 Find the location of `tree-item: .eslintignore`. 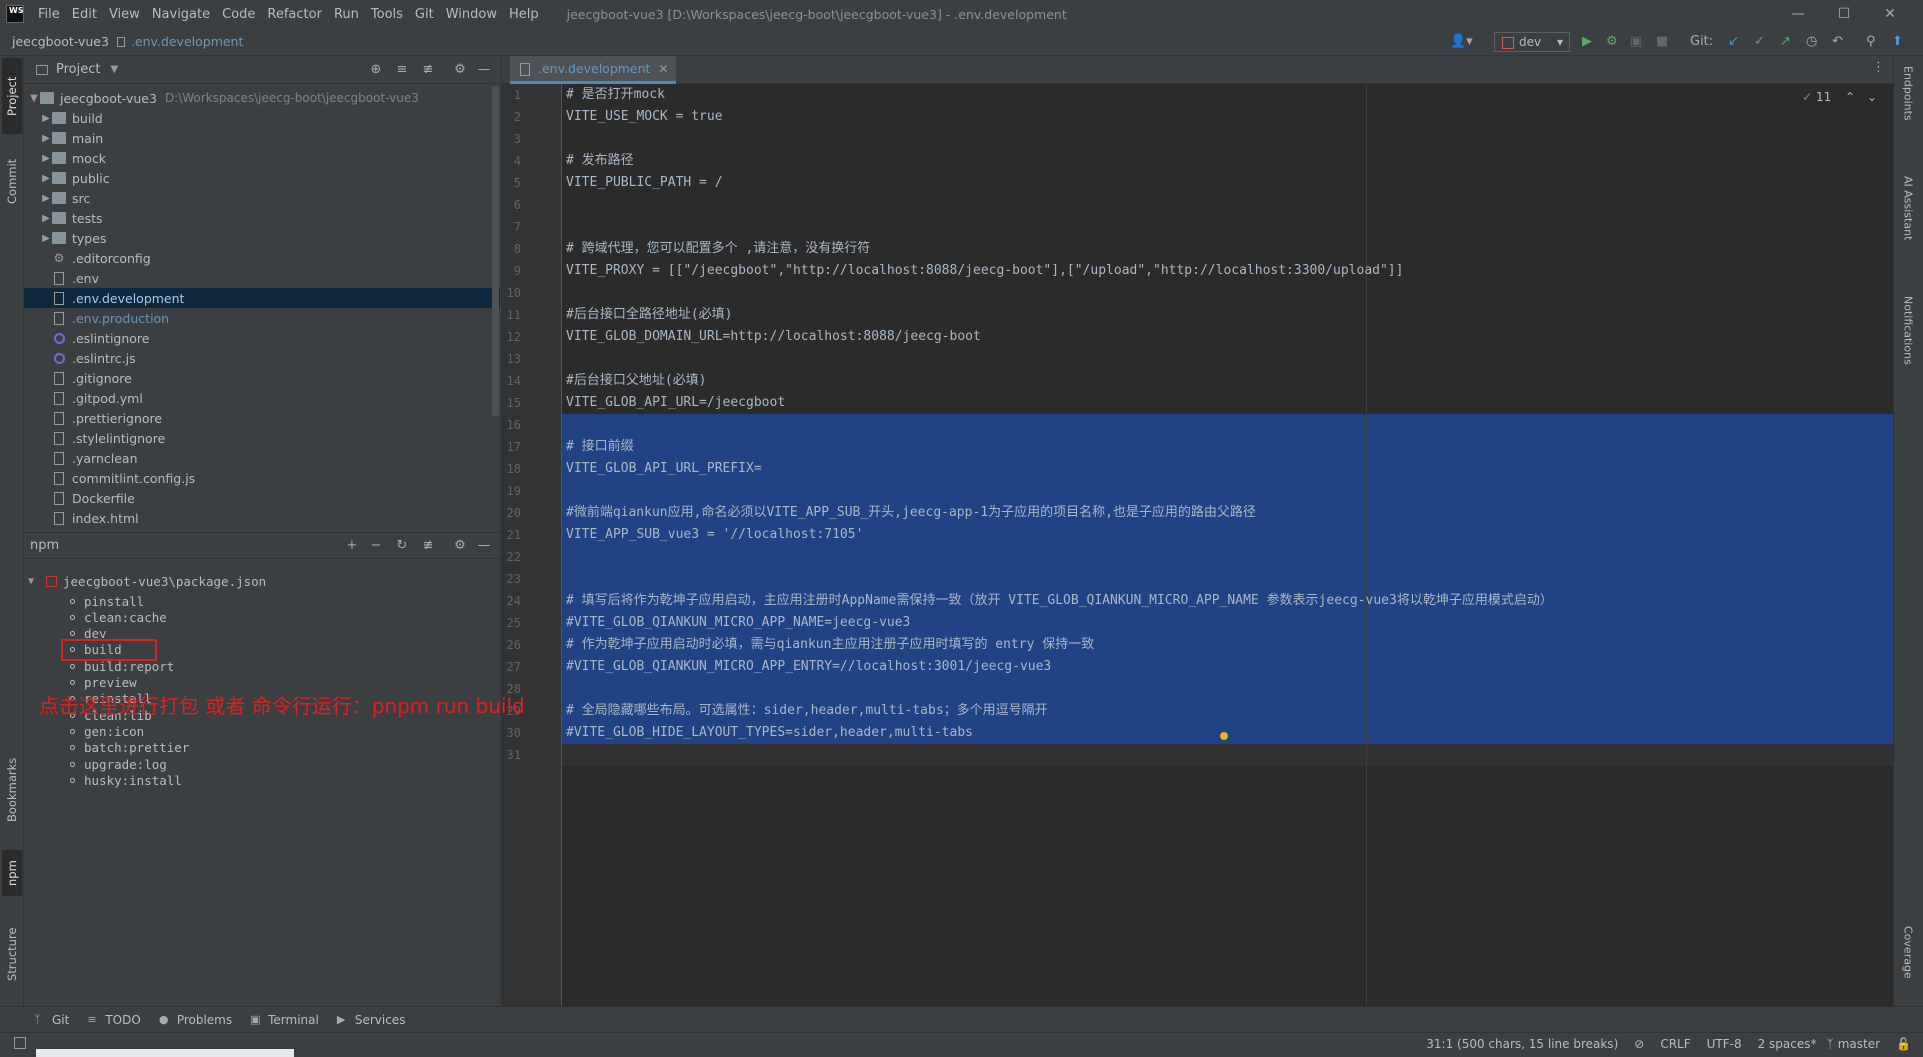

tree-item: .eslintignore is located at coordinates (262, 338).